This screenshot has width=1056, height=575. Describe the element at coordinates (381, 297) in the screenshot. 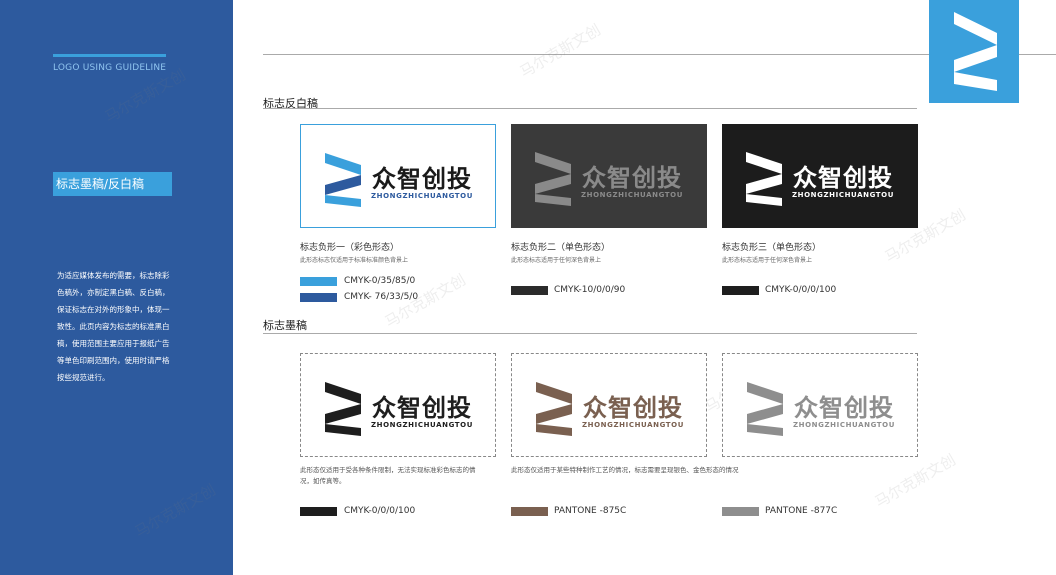

I see `swatch-label: CMYK- 76/33/5/0` at that location.